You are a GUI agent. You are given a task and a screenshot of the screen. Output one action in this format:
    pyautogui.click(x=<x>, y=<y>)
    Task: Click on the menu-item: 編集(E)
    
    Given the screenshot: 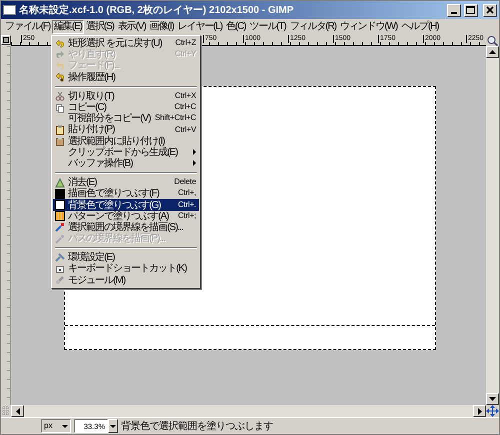 What is the action you would take?
    pyautogui.click(x=68, y=27)
    